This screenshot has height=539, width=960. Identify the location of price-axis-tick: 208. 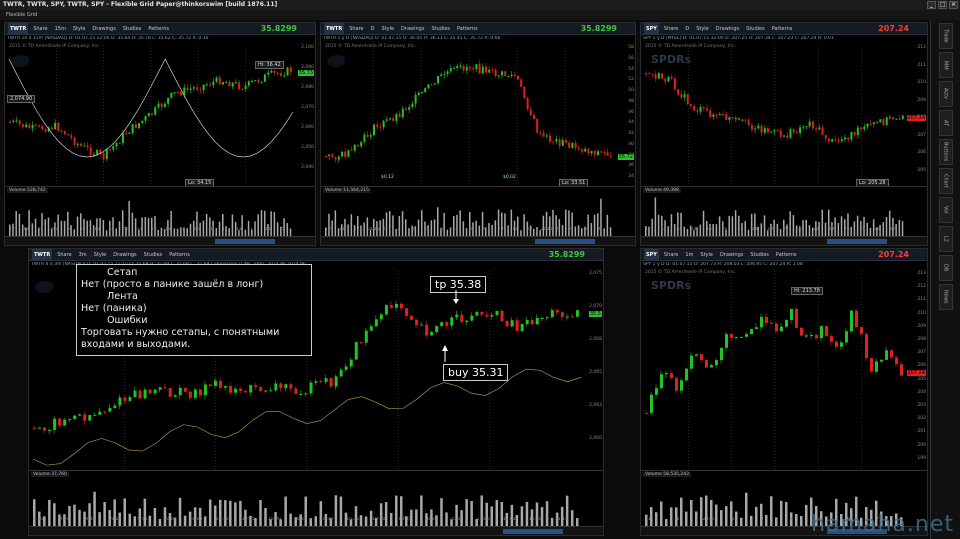
(921, 339).